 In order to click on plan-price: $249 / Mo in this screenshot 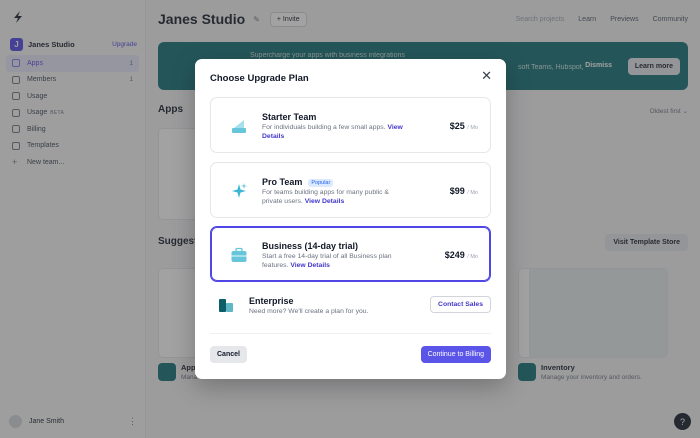, I will do `click(461, 255)`.